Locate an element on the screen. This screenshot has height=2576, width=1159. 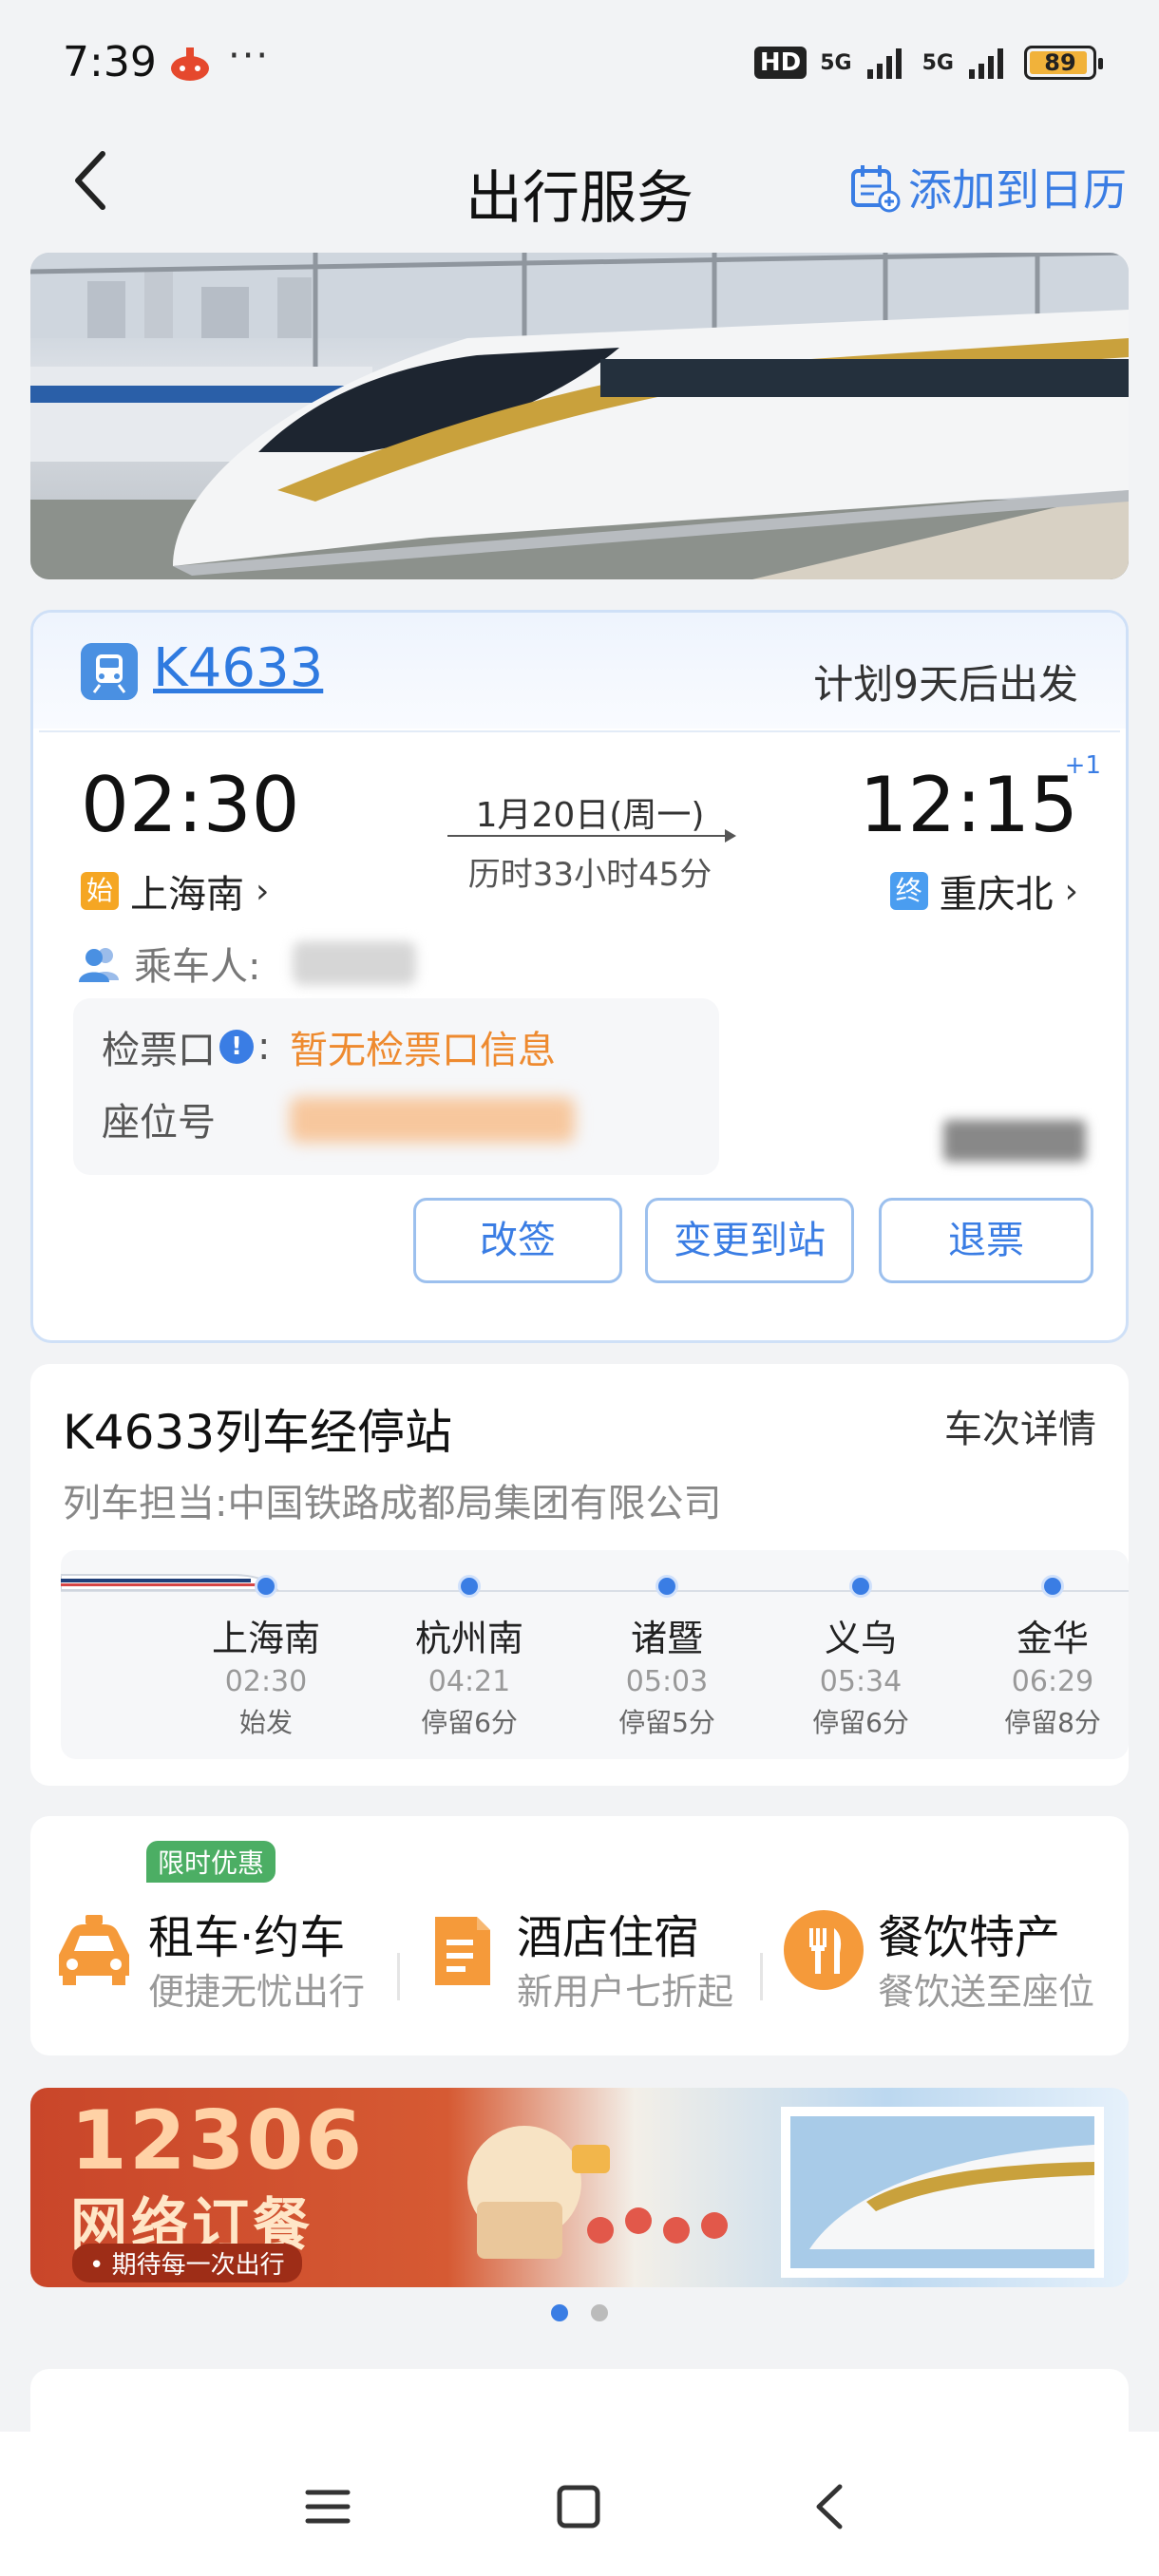
add-to-calendar-label: 添加到日历 is located at coordinates (1017, 190).